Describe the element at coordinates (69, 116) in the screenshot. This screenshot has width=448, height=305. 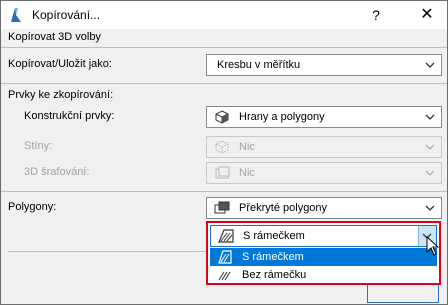
I see `construction-label: Konstrukční prvky:` at that location.